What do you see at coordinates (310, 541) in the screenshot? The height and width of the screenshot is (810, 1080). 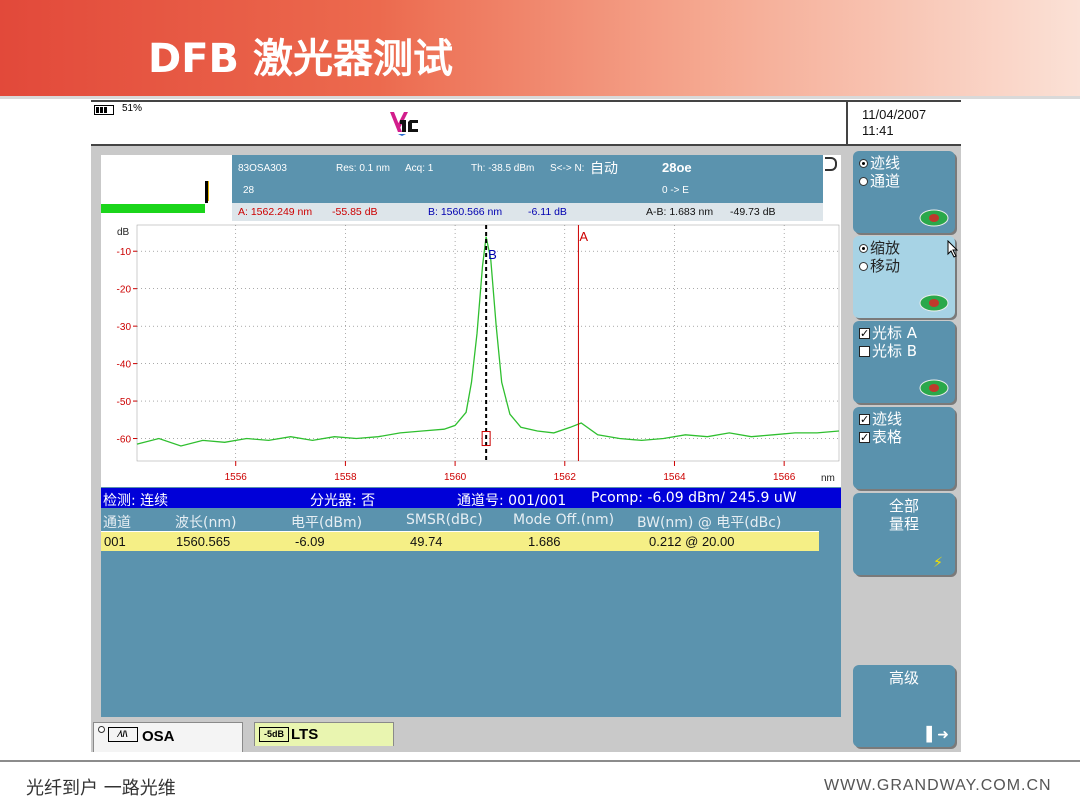 I see `cell-level: -6.09` at bounding box center [310, 541].